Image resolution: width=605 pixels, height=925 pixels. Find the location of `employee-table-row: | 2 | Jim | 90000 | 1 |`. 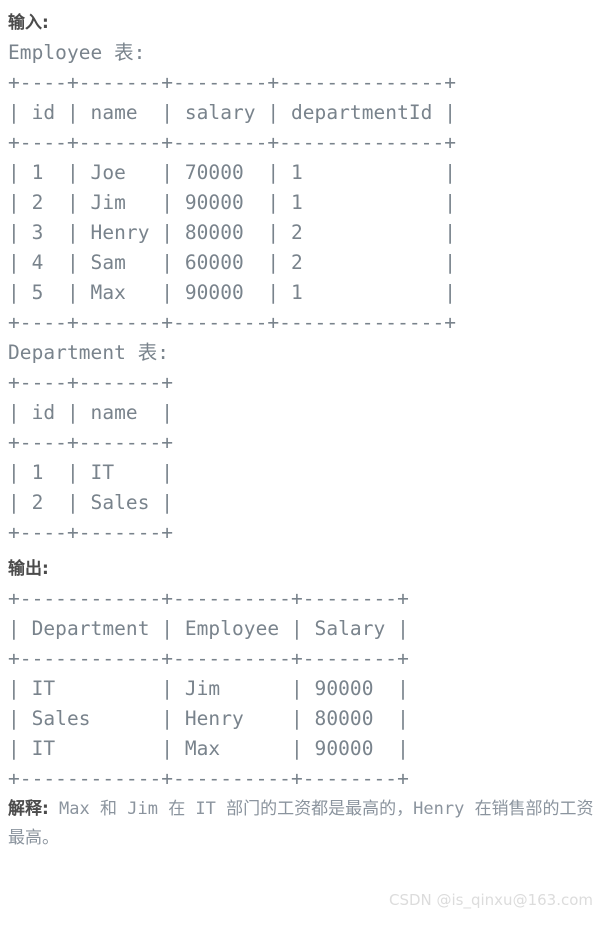

employee-table-row: | 2 | Jim | 90000 | 1 | is located at coordinates (232, 202).